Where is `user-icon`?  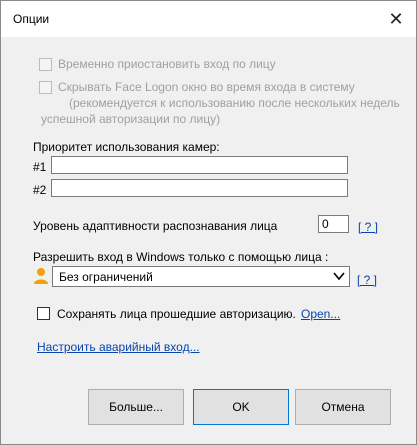
user-icon is located at coordinates (41, 276).